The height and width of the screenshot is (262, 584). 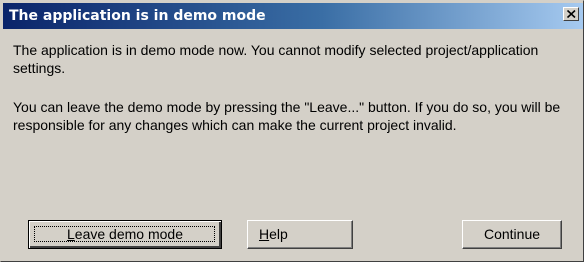 I want to click on continue-label: Continue, so click(x=512, y=234).